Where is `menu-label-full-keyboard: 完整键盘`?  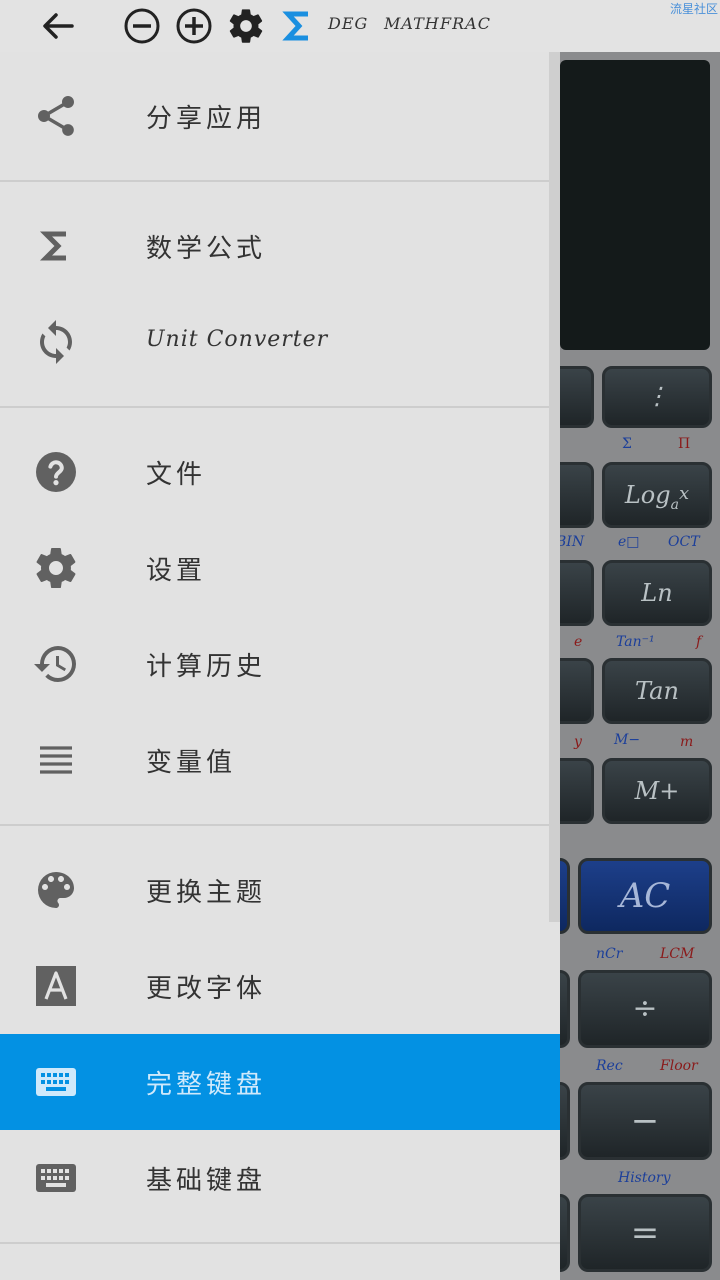 menu-label-full-keyboard: 完整键盘 is located at coordinates (206, 1085).